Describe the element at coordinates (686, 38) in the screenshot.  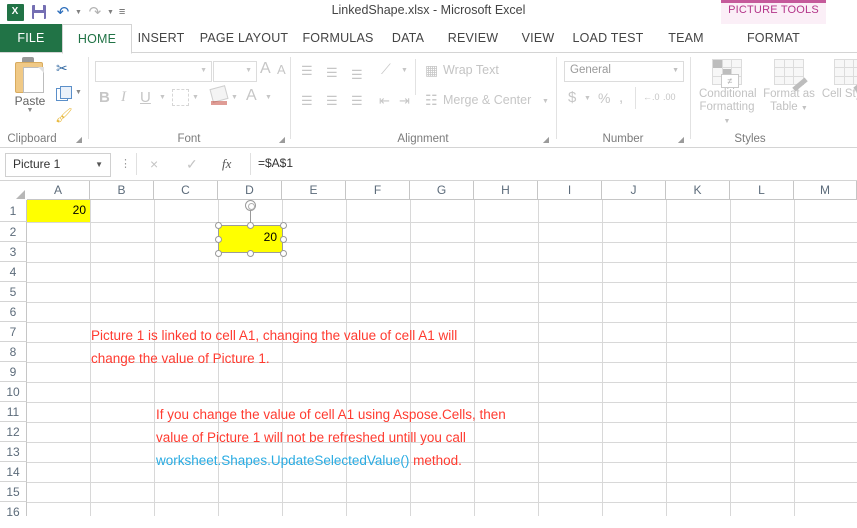
I see `tab-team: TEAM` at that location.